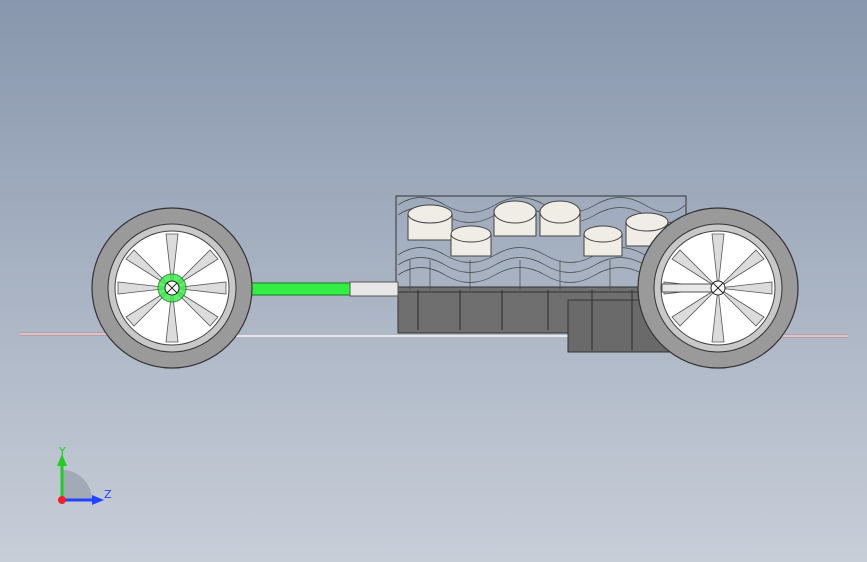  Describe the element at coordinates (62, 451) in the screenshot. I see `y-axis-label: Y` at that location.